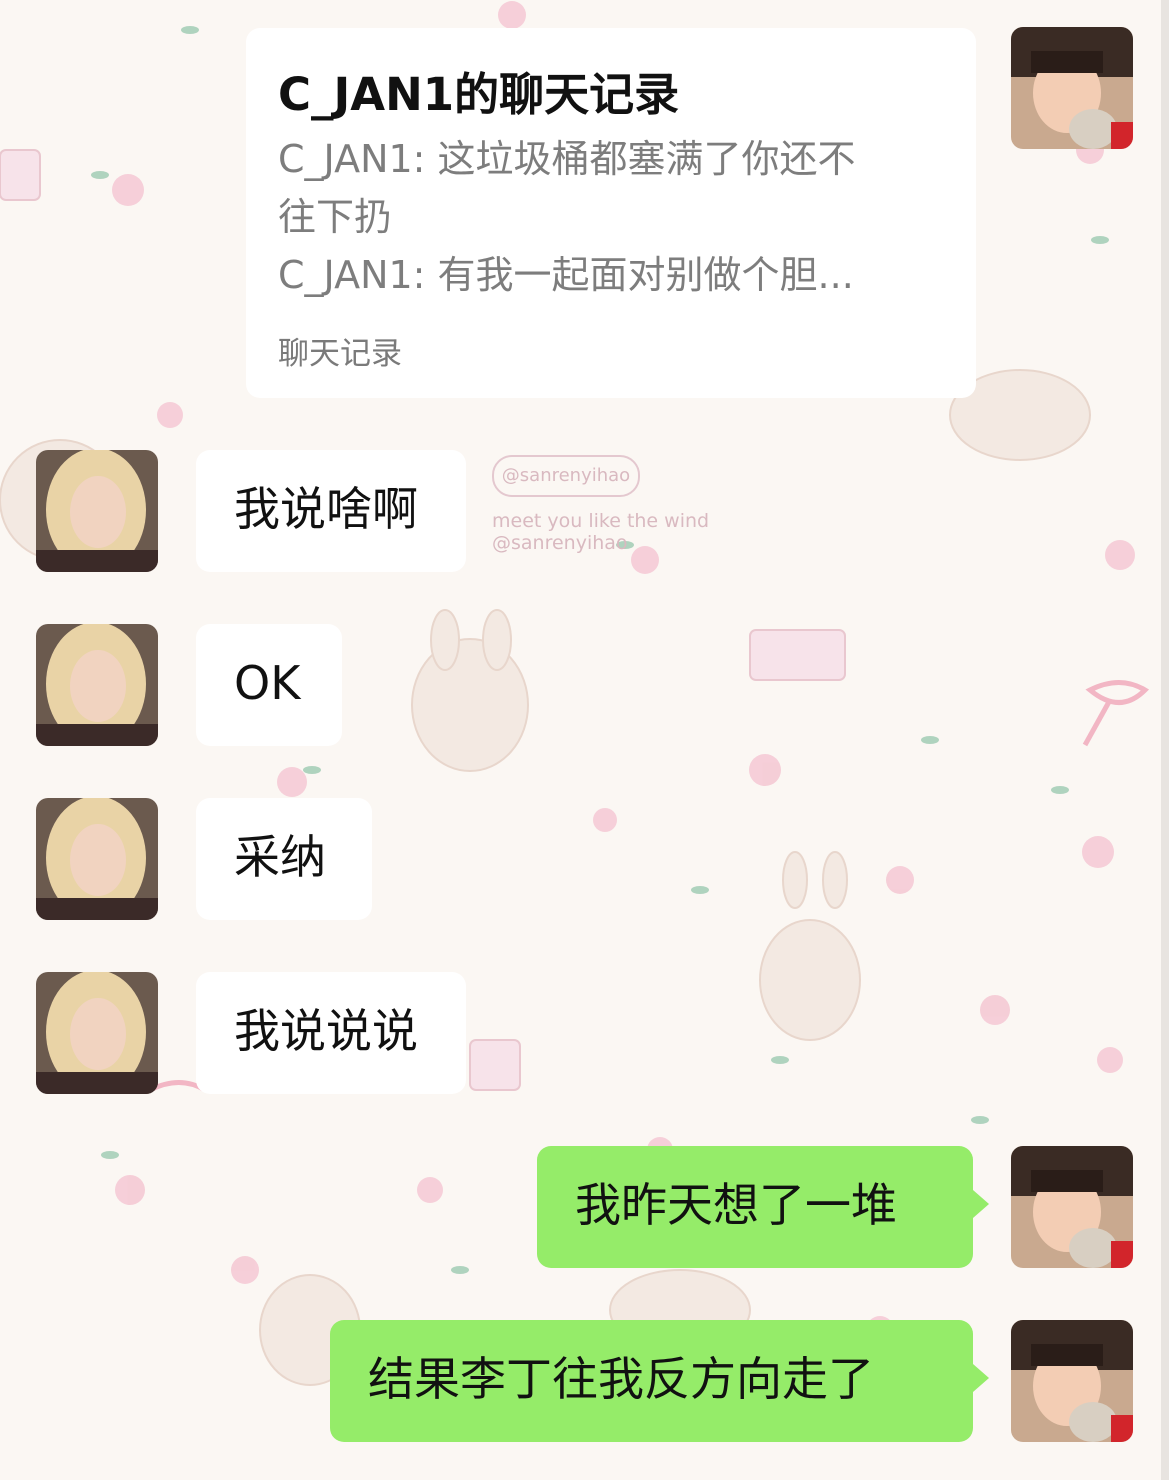 The width and height of the screenshot is (1169, 1480). I want to click on my-message-bubble: 结果李丁往我反方向走了, so click(659, 1381).